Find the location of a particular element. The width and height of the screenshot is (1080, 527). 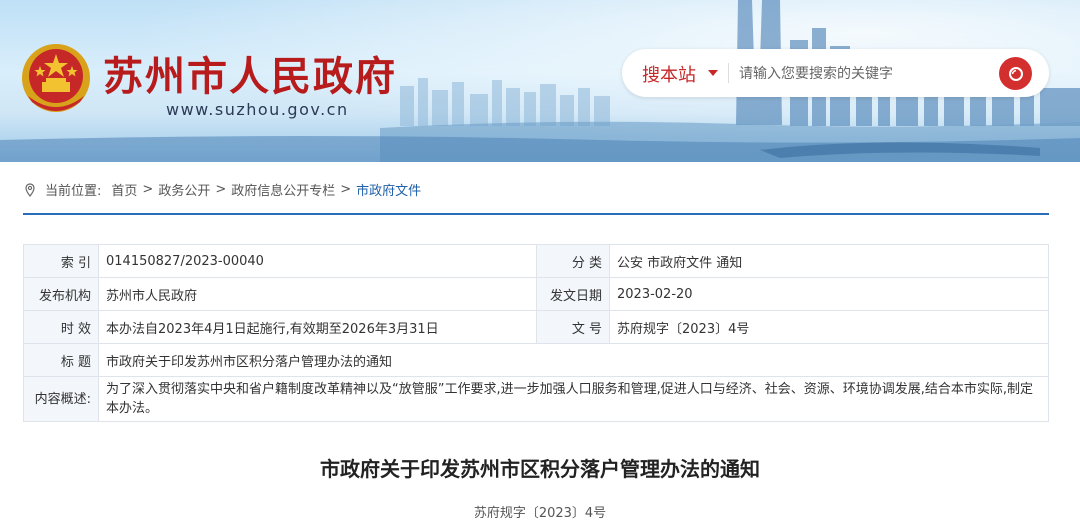

site-title: 苏州市人民政府 is located at coordinates (250, 73).